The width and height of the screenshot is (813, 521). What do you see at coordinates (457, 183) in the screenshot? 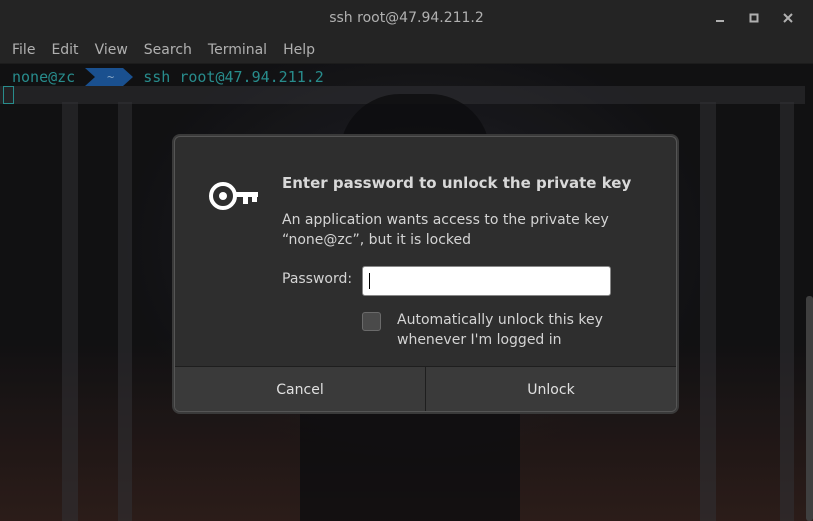
I see `dialog-title: Enter password to unlock the private key` at bounding box center [457, 183].